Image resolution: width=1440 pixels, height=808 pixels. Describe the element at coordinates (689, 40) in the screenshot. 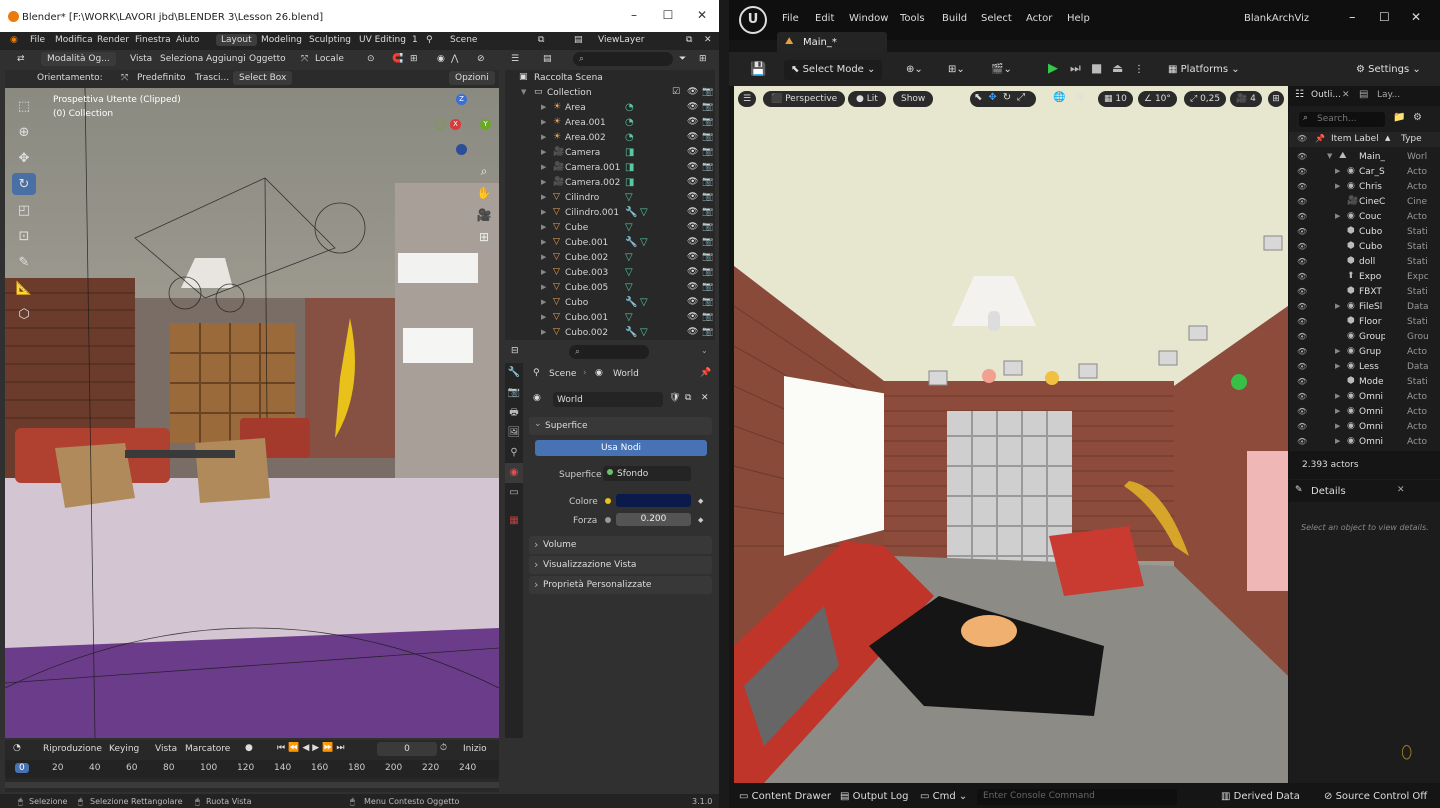

I see `viewlayer-copy-icon: ⧉` at that location.